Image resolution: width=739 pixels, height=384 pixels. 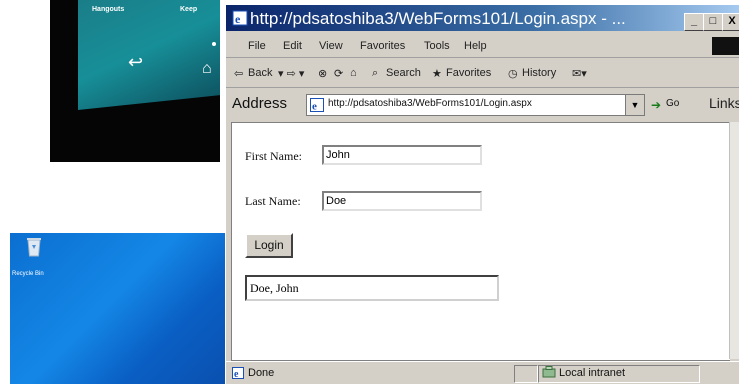 I want to click on links-button: Links, so click(x=724, y=103).